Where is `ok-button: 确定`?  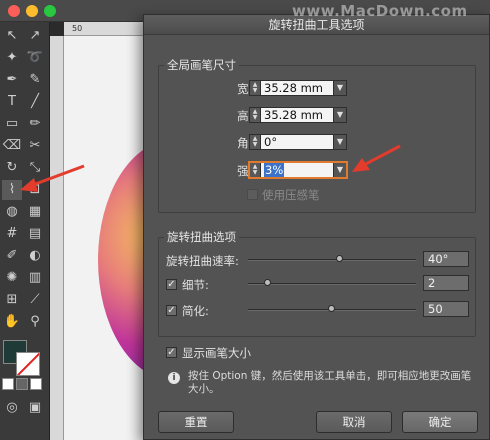
ok-button: 确定 is located at coordinates (440, 422).